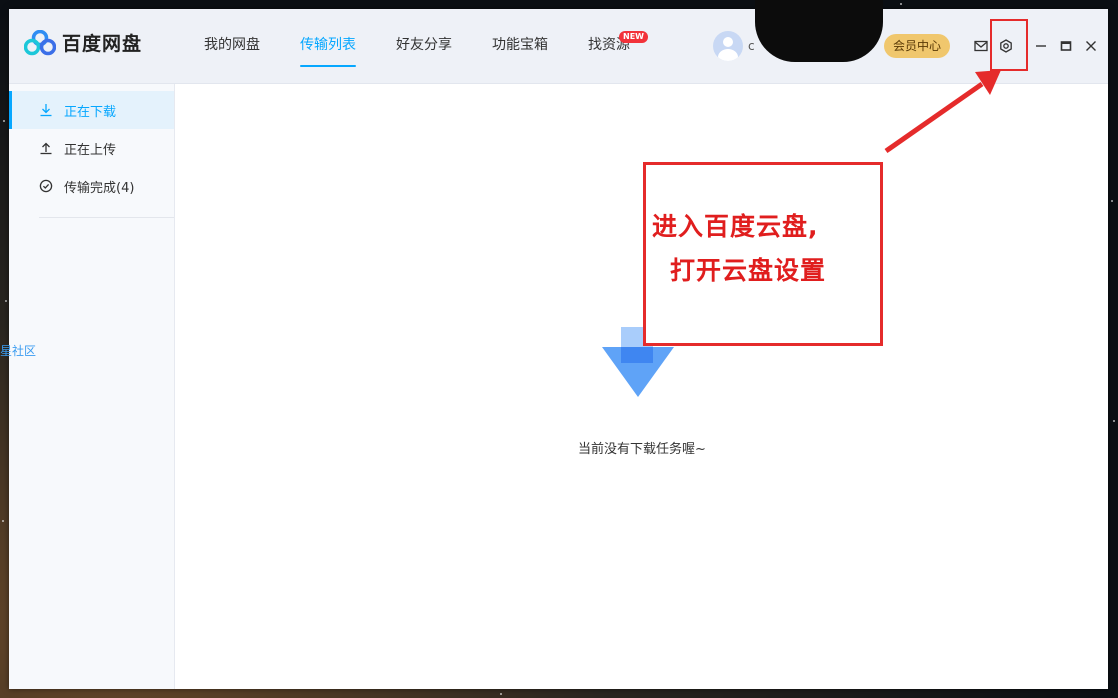 The image size is (1118, 698). What do you see at coordinates (40, 42) in the screenshot?
I see `baidu-cloud-logo-icon` at bounding box center [40, 42].